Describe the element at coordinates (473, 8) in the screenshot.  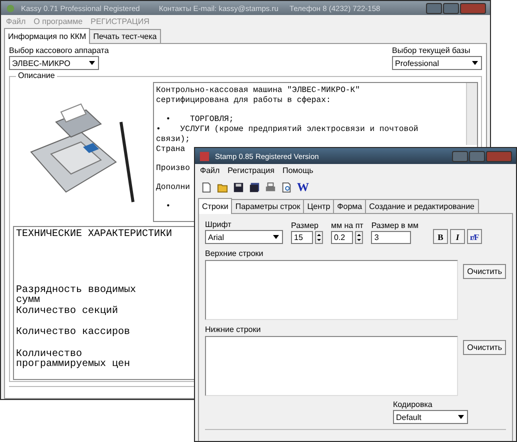
I see `close-button` at that location.